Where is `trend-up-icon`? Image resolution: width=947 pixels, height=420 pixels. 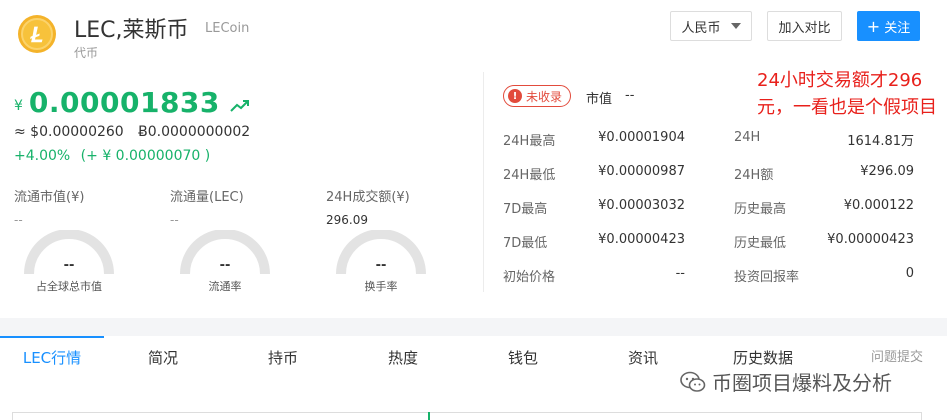 trend-up-icon is located at coordinates (239, 105).